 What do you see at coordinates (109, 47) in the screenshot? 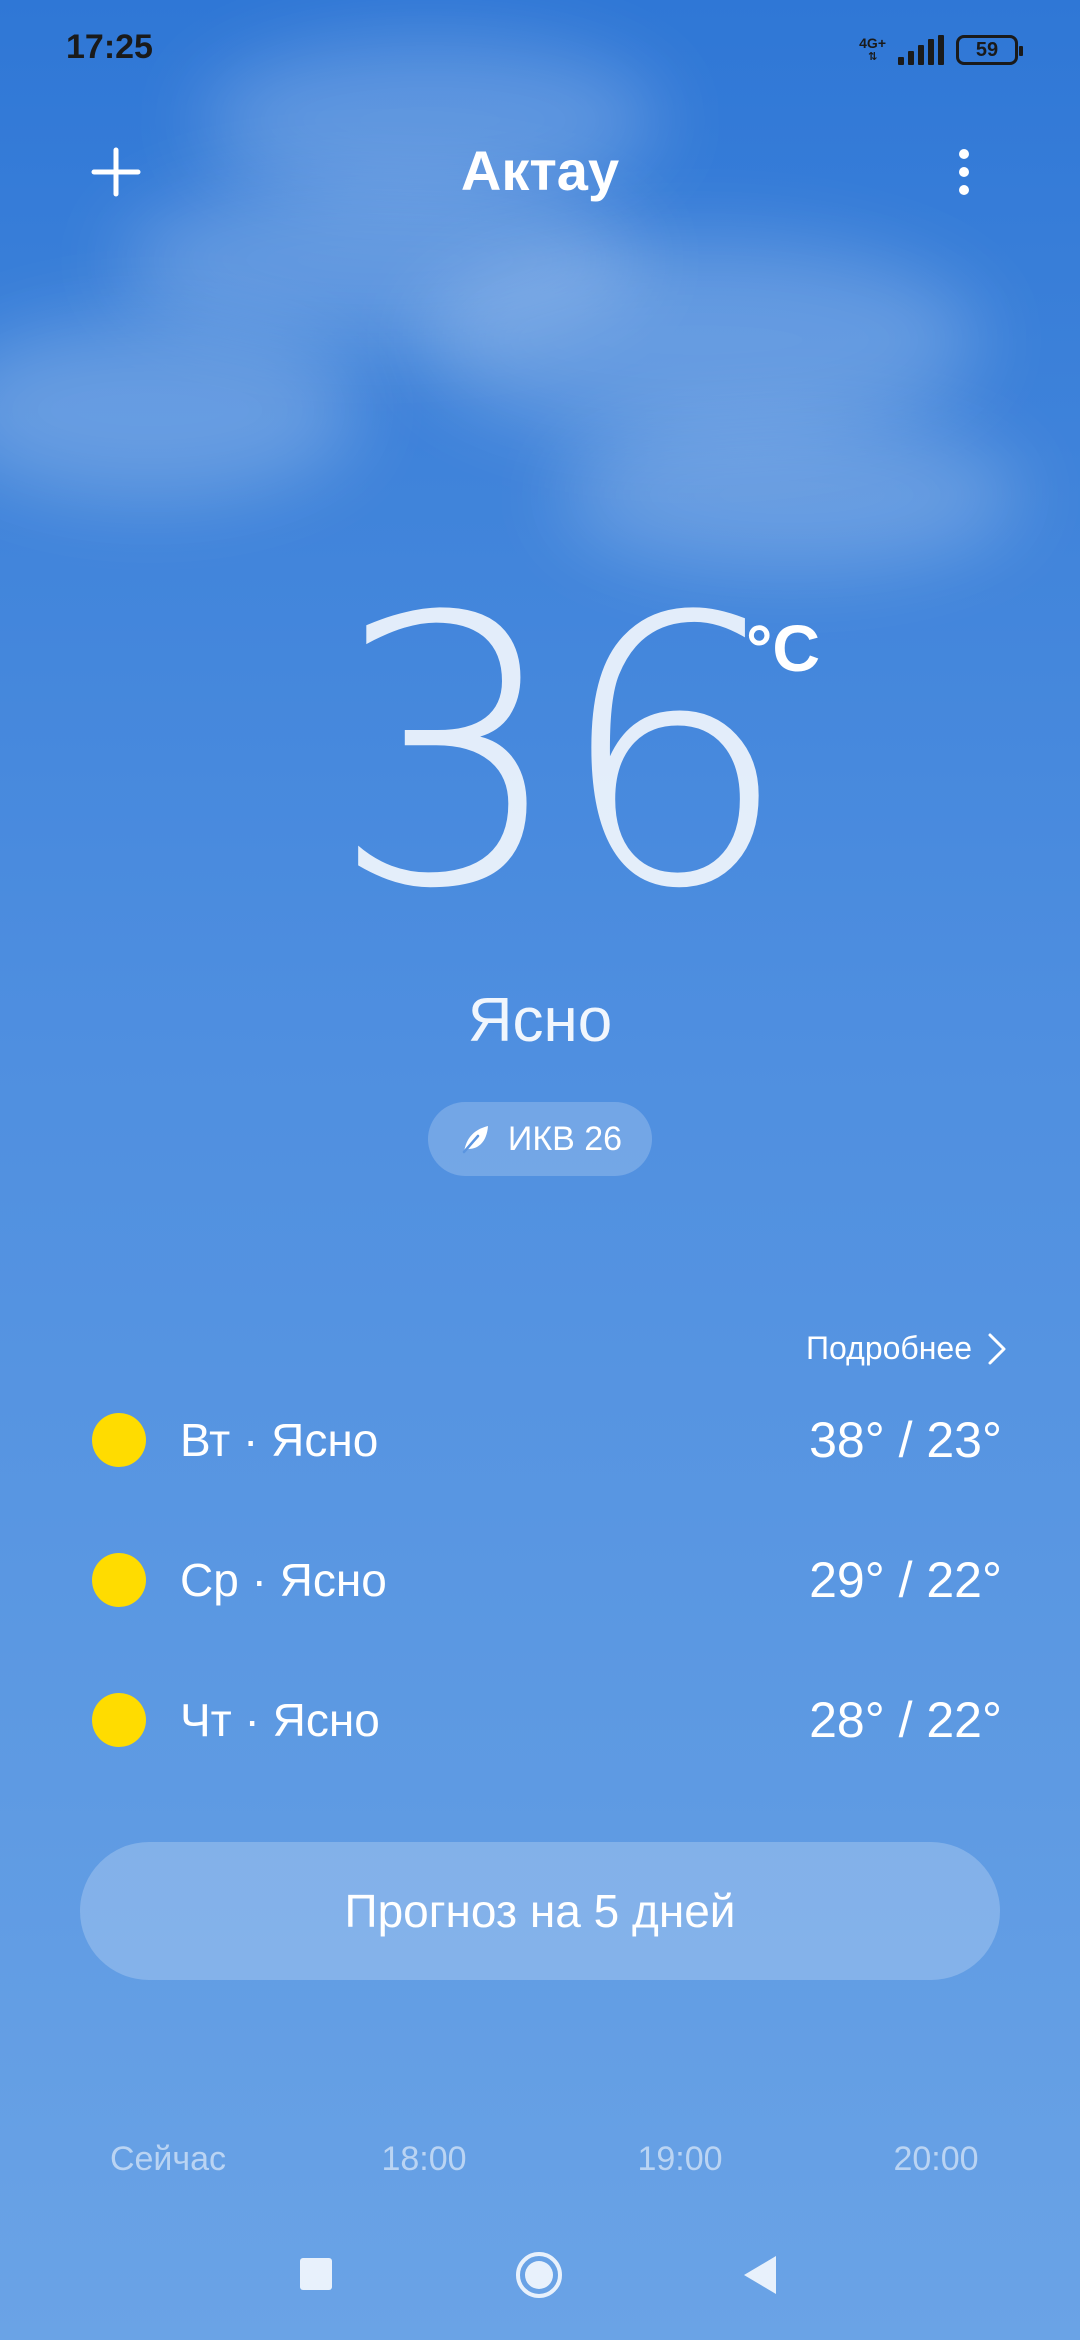
I see `status-time: 17:25` at bounding box center [109, 47].